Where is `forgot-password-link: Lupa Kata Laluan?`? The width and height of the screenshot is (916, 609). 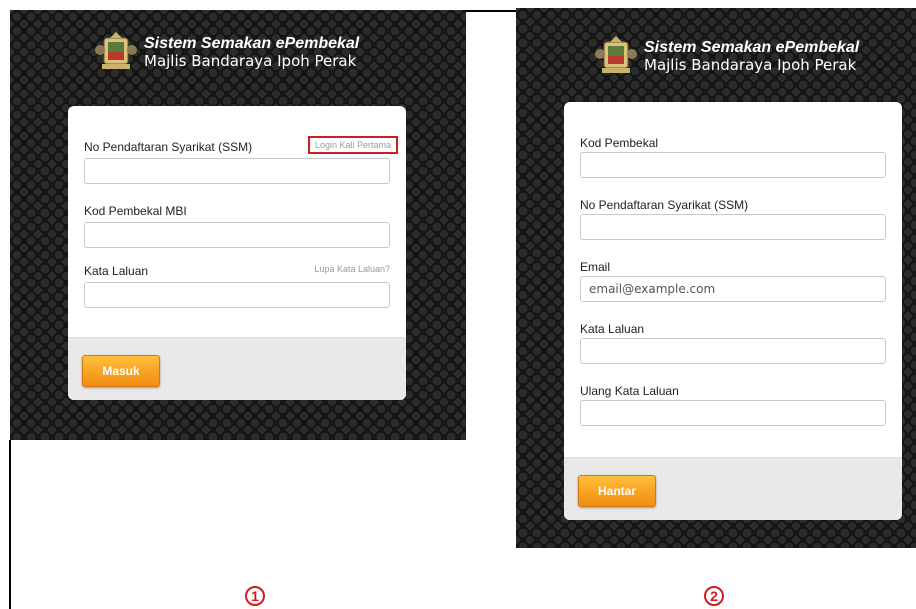 forgot-password-link: Lupa Kata Laluan? is located at coordinates (352, 269).